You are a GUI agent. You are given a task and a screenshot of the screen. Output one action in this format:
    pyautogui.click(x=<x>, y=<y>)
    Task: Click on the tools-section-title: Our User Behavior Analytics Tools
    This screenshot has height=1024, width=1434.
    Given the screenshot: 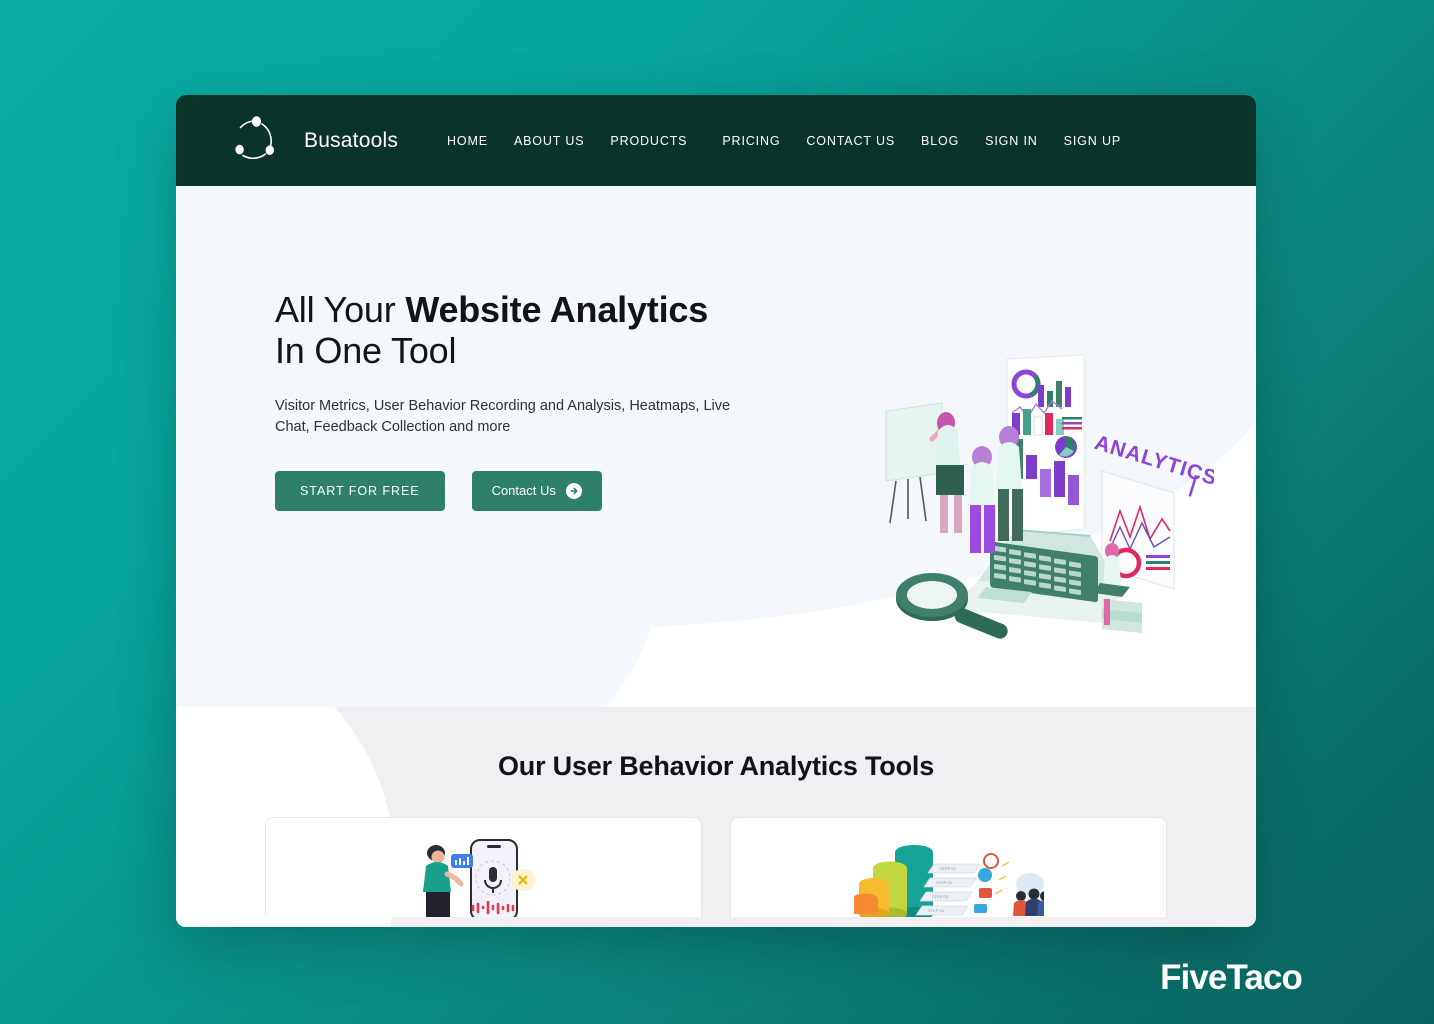 What is the action you would take?
    pyautogui.click(x=716, y=766)
    